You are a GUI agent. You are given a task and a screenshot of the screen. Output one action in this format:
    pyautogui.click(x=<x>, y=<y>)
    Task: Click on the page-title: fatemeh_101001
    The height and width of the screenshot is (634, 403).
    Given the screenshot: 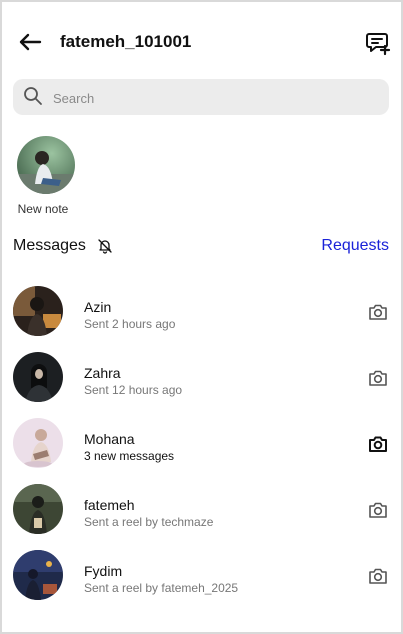 What is the action you would take?
    pyautogui.click(x=126, y=41)
    